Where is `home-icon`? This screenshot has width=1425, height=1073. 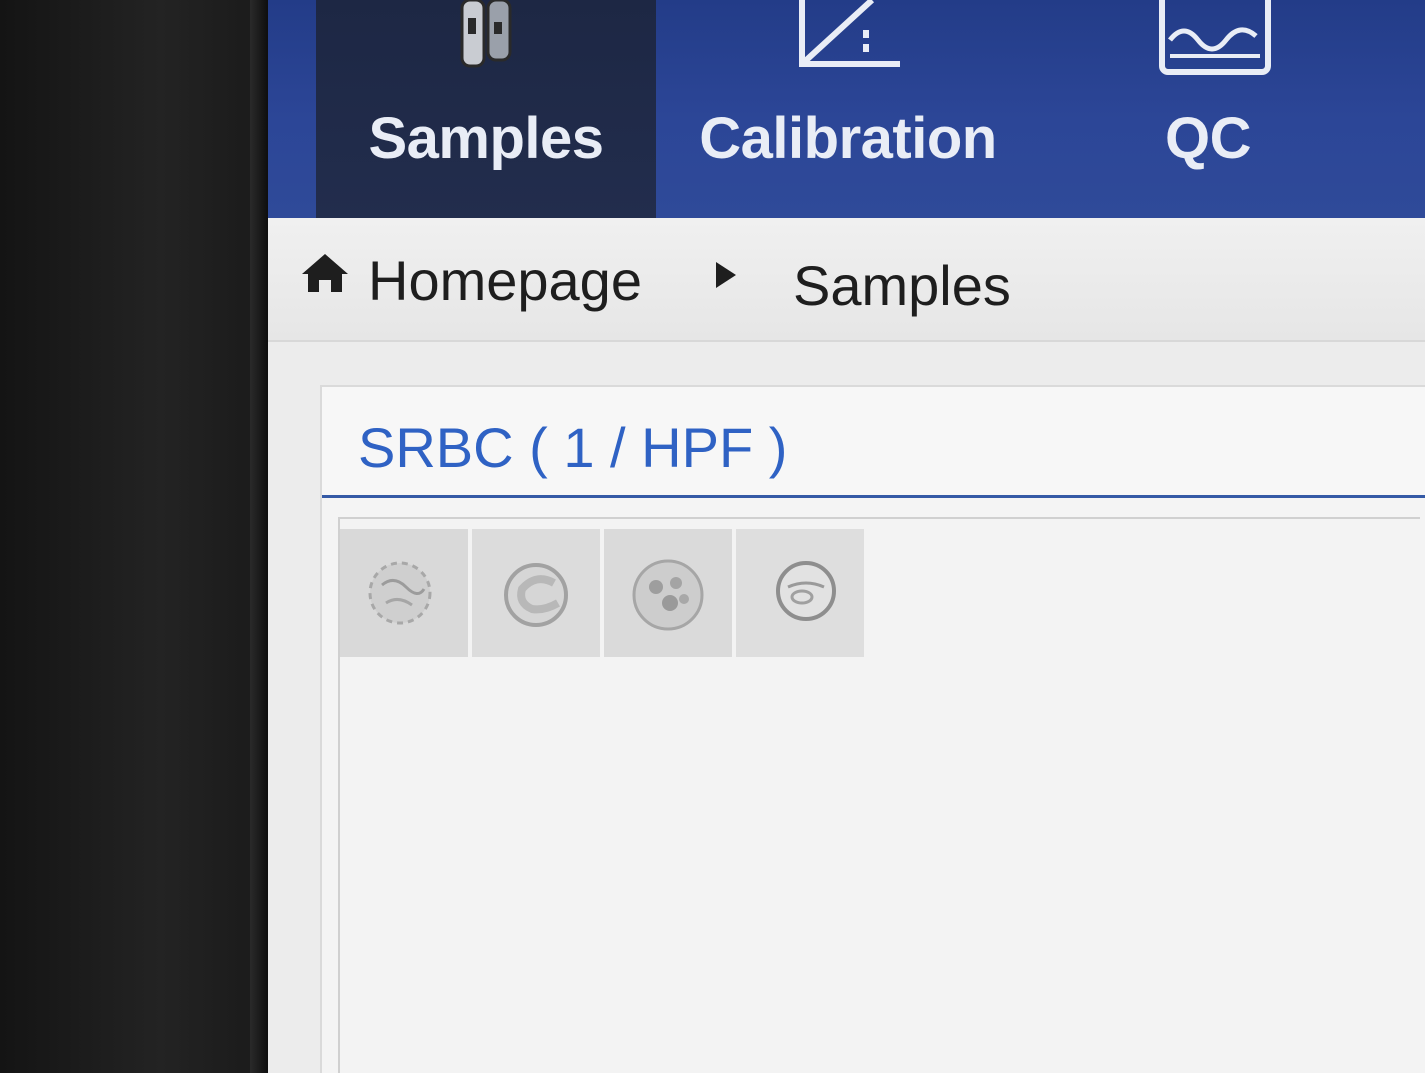 home-icon is located at coordinates (325, 275).